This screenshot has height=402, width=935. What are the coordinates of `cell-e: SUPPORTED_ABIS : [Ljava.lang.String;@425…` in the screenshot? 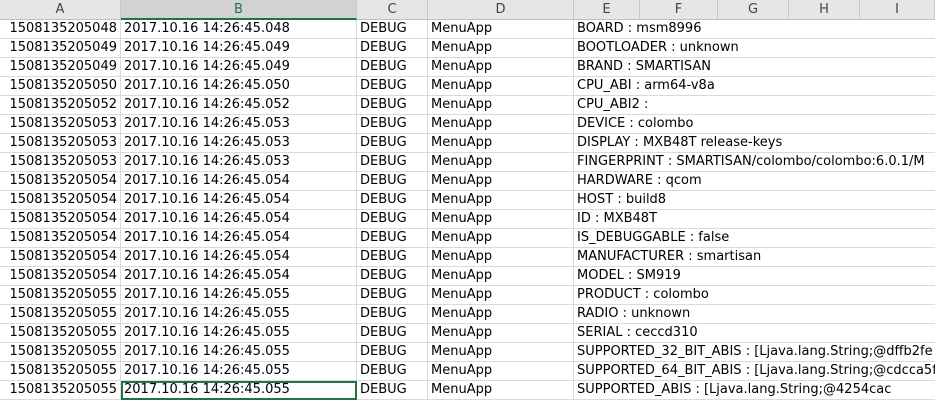 It's located at (754, 390).